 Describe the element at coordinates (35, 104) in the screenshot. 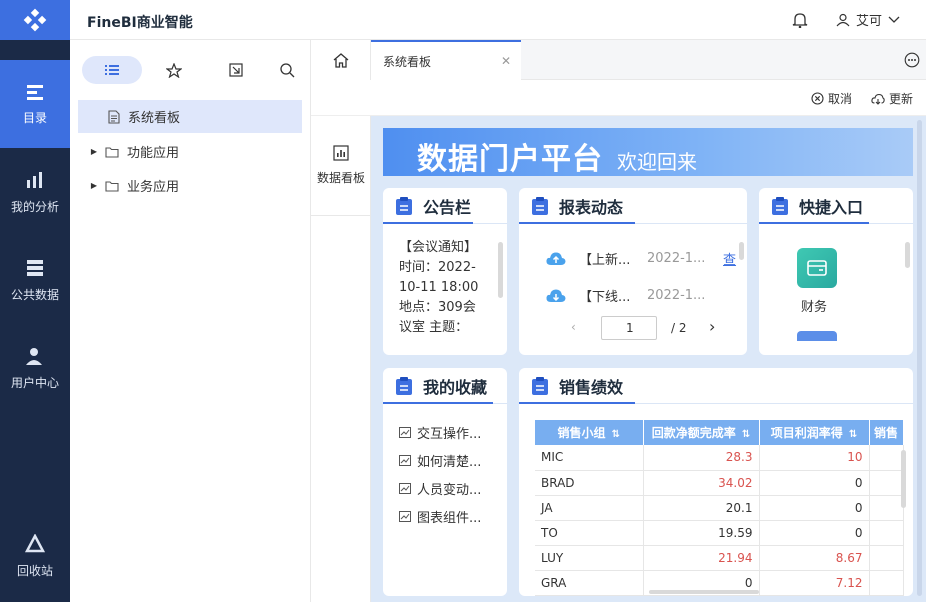

I see `nav-catalog: 目录` at that location.